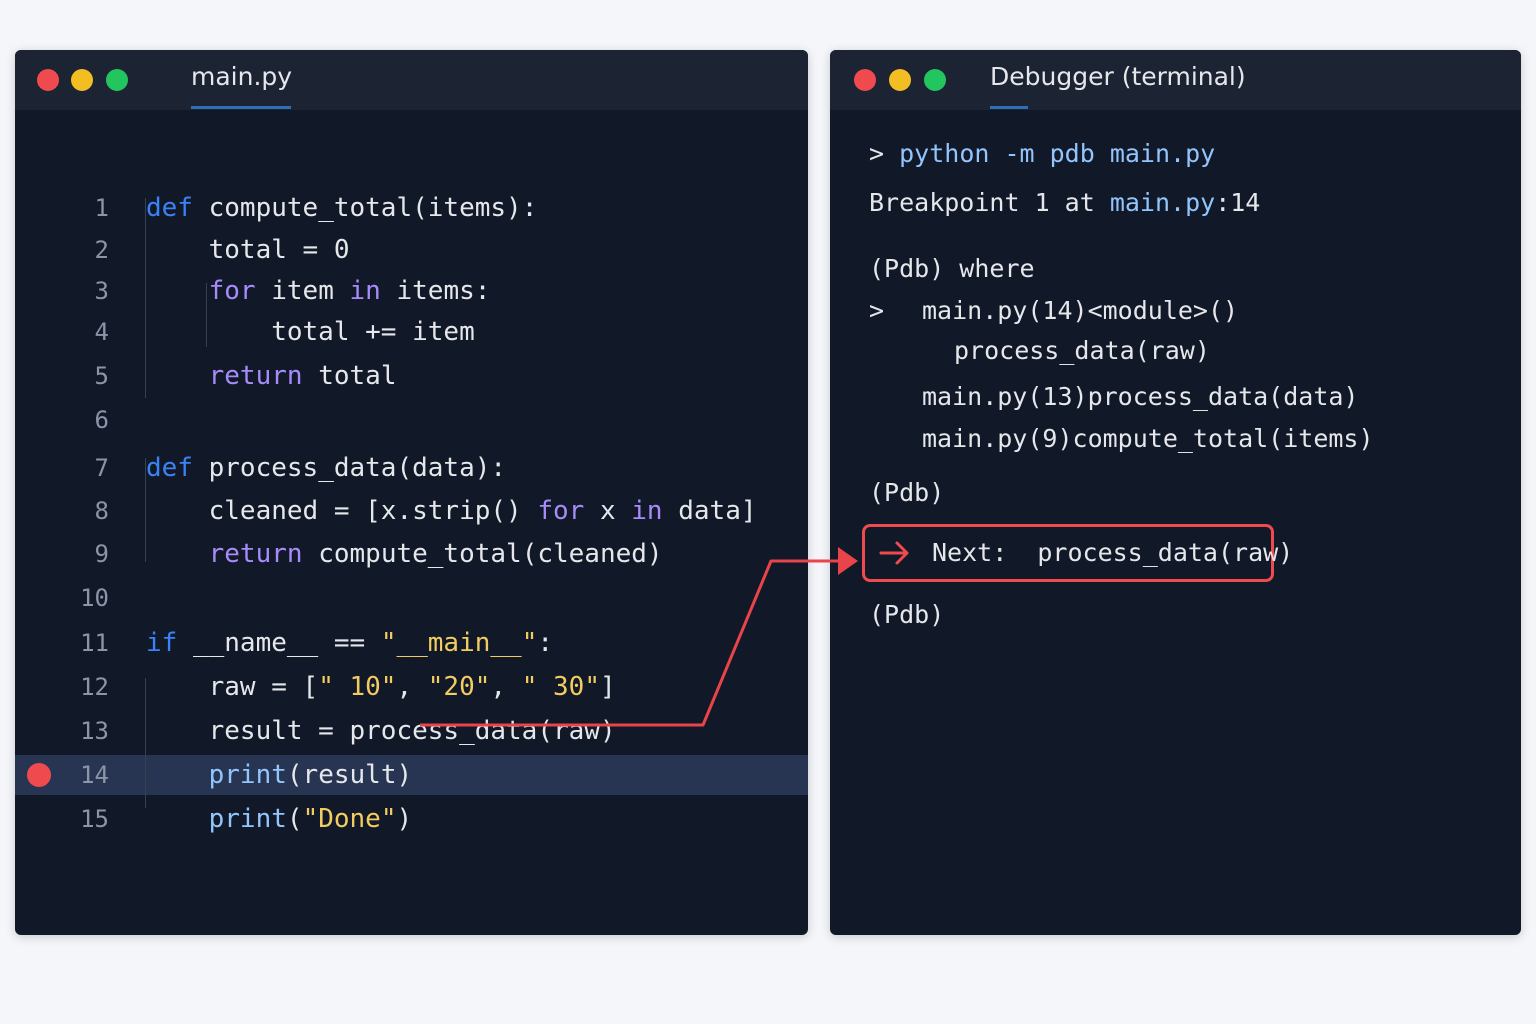 The image size is (1536, 1024). What do you see at coordinates (1082, 350) in the screenshot?
I see `stack-frame-1-source: process_data(raw)` at bounding box center [1082, 350].